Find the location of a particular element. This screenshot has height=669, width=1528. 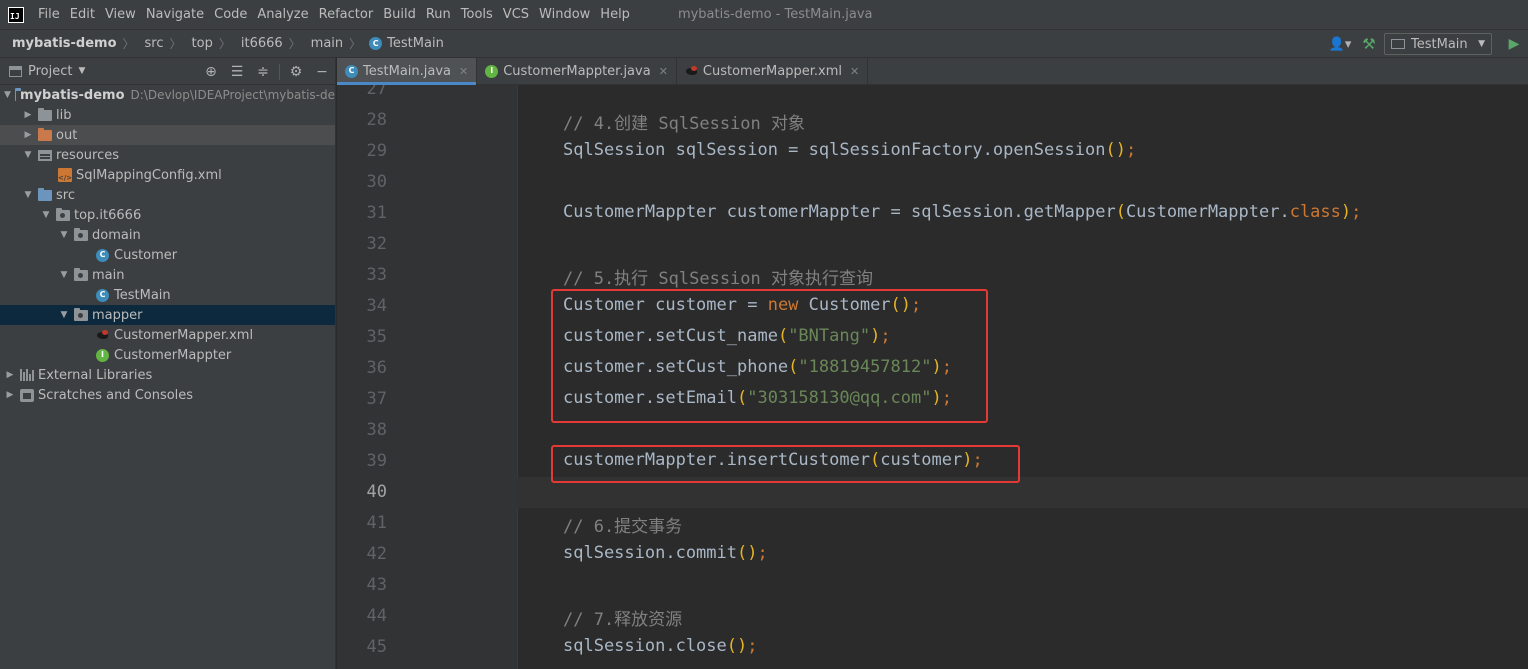

menu-file: File is located at coordinates (50, 14).